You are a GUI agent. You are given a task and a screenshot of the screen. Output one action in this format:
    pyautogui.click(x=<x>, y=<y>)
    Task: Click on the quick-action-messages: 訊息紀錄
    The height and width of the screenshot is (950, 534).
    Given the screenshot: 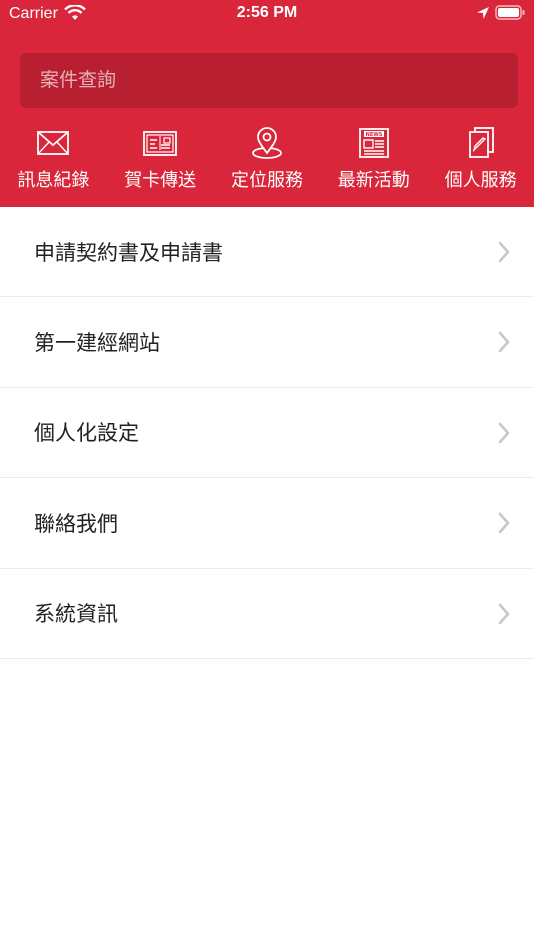 What is the action you would take?
    pyautogui.click(x=53, y=161)
    